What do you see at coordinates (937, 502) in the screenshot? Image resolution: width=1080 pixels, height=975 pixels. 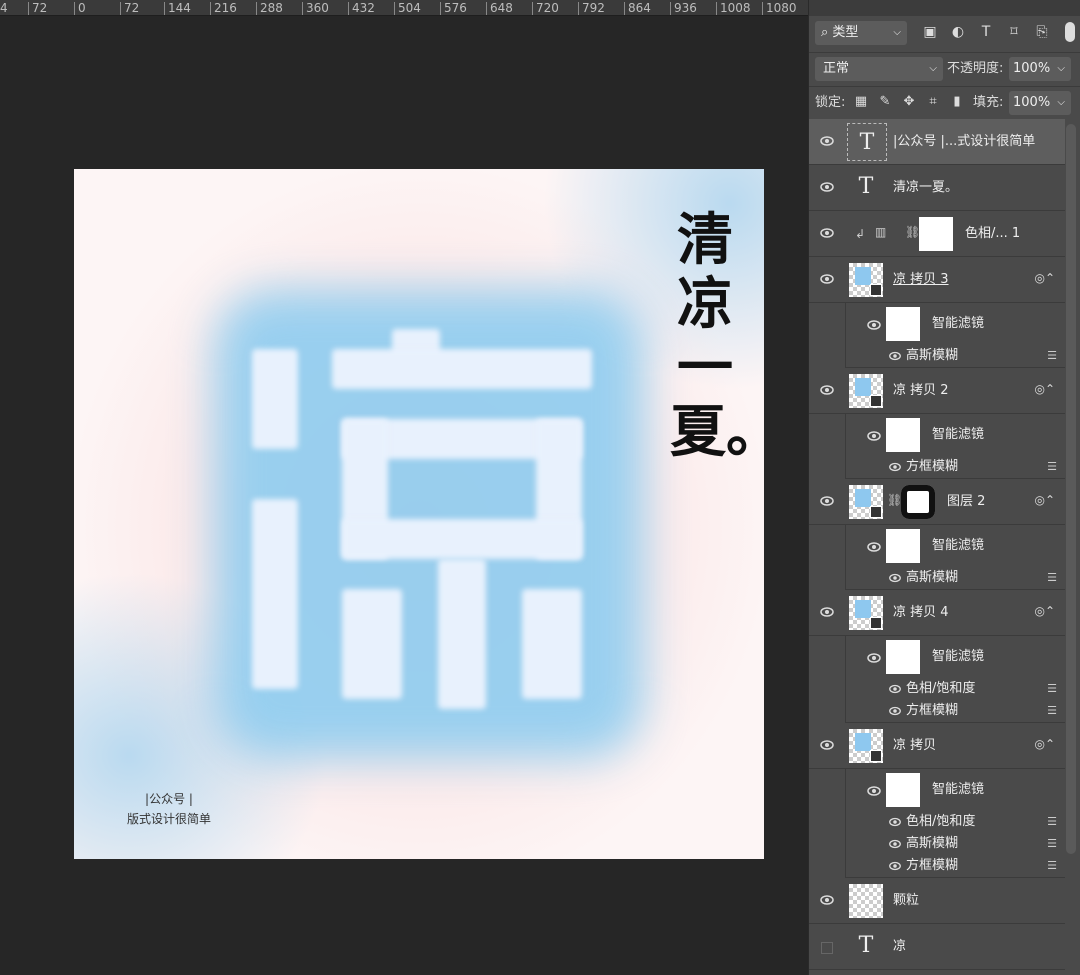 I see `layer-row: ⛓ 图层 2 ◎⌃` at bounding box center [937, 502].